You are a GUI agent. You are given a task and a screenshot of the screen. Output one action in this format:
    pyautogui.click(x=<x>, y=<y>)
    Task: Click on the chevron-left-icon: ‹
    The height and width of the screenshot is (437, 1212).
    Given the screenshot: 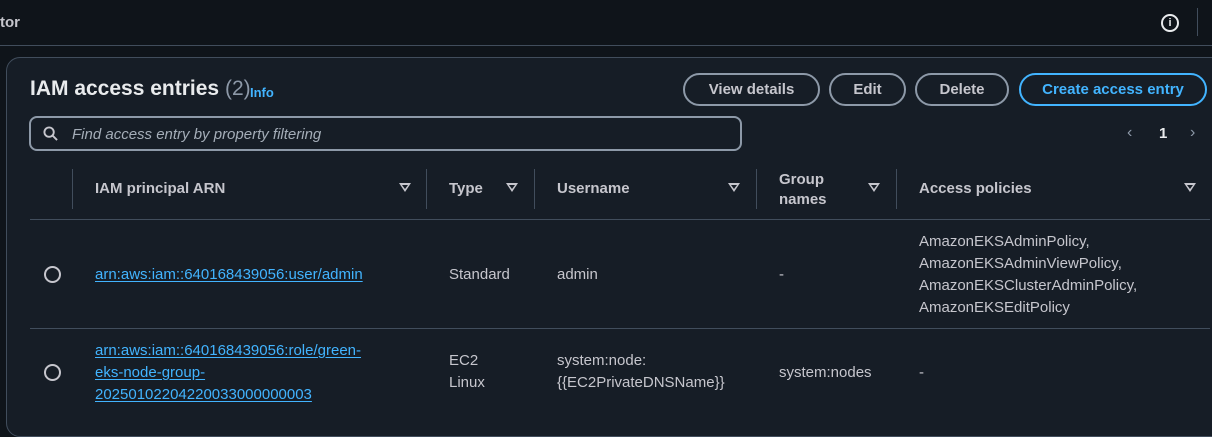 What is the action you would take?
    pyautogui.click(x=1129, y=133)
    